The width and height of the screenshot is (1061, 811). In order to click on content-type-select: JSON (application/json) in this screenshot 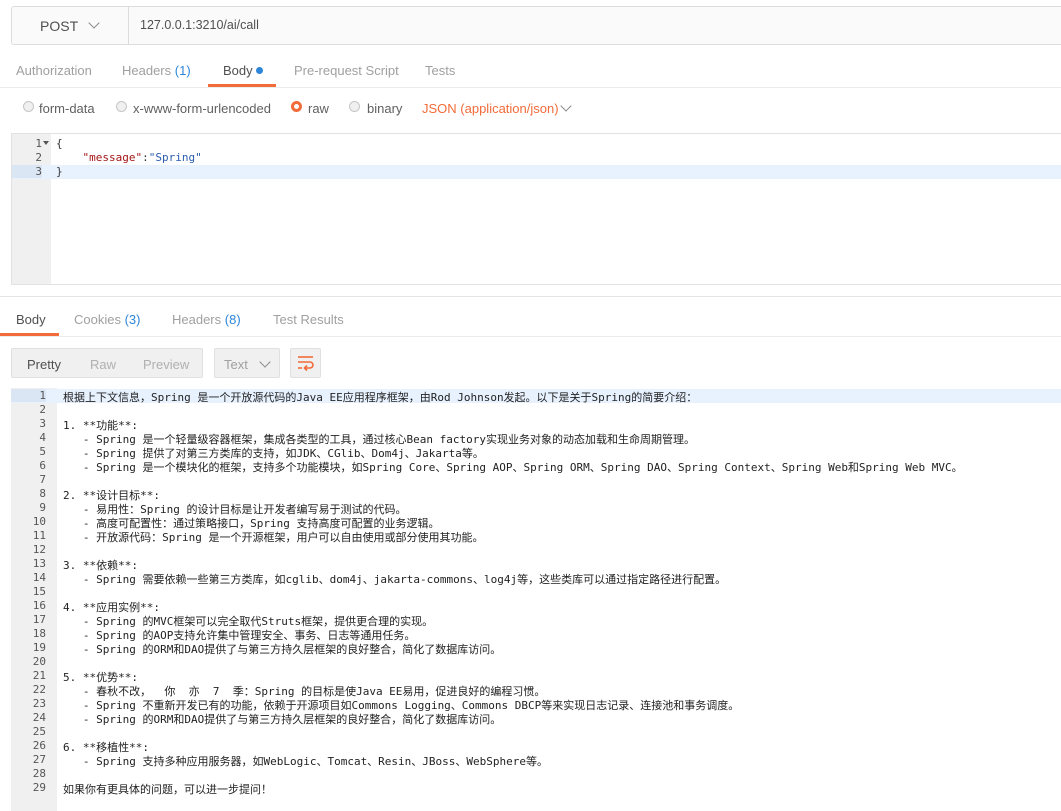, I will do `click(490, 108)`.